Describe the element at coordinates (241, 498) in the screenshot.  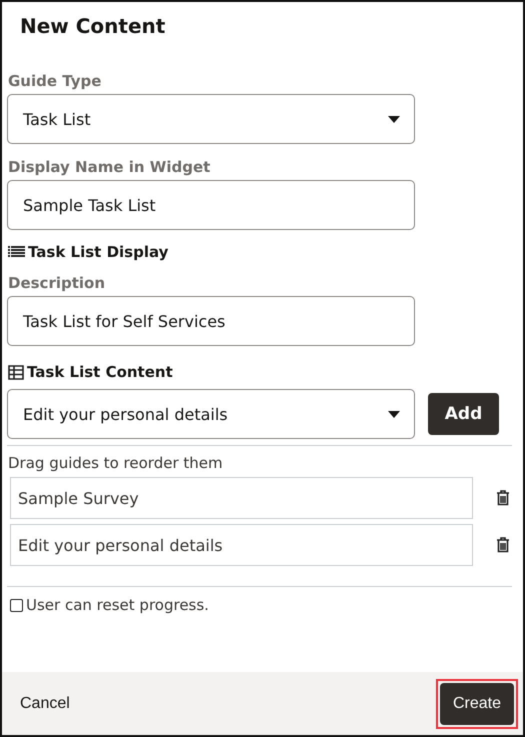
I see `guide-item: Sample Survey` at that location.